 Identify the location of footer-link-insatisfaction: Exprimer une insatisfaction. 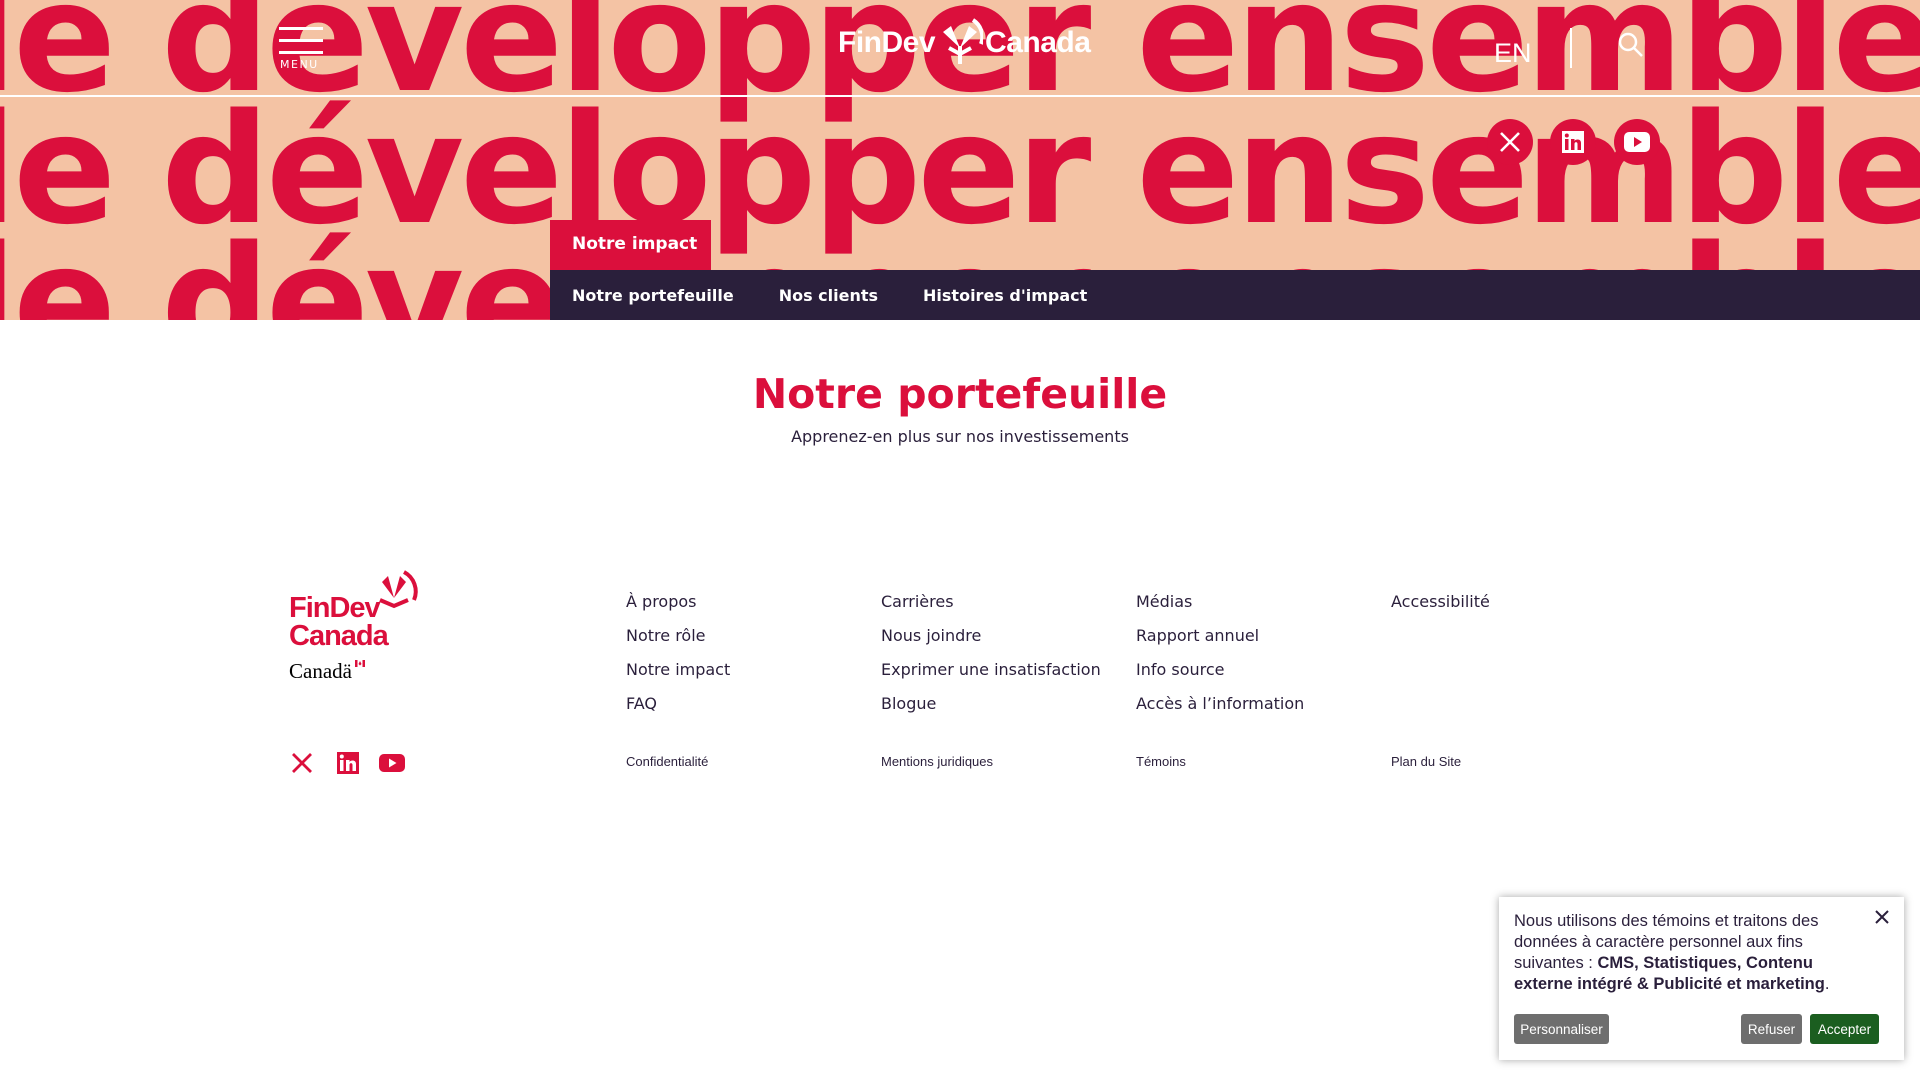
(991, 677).